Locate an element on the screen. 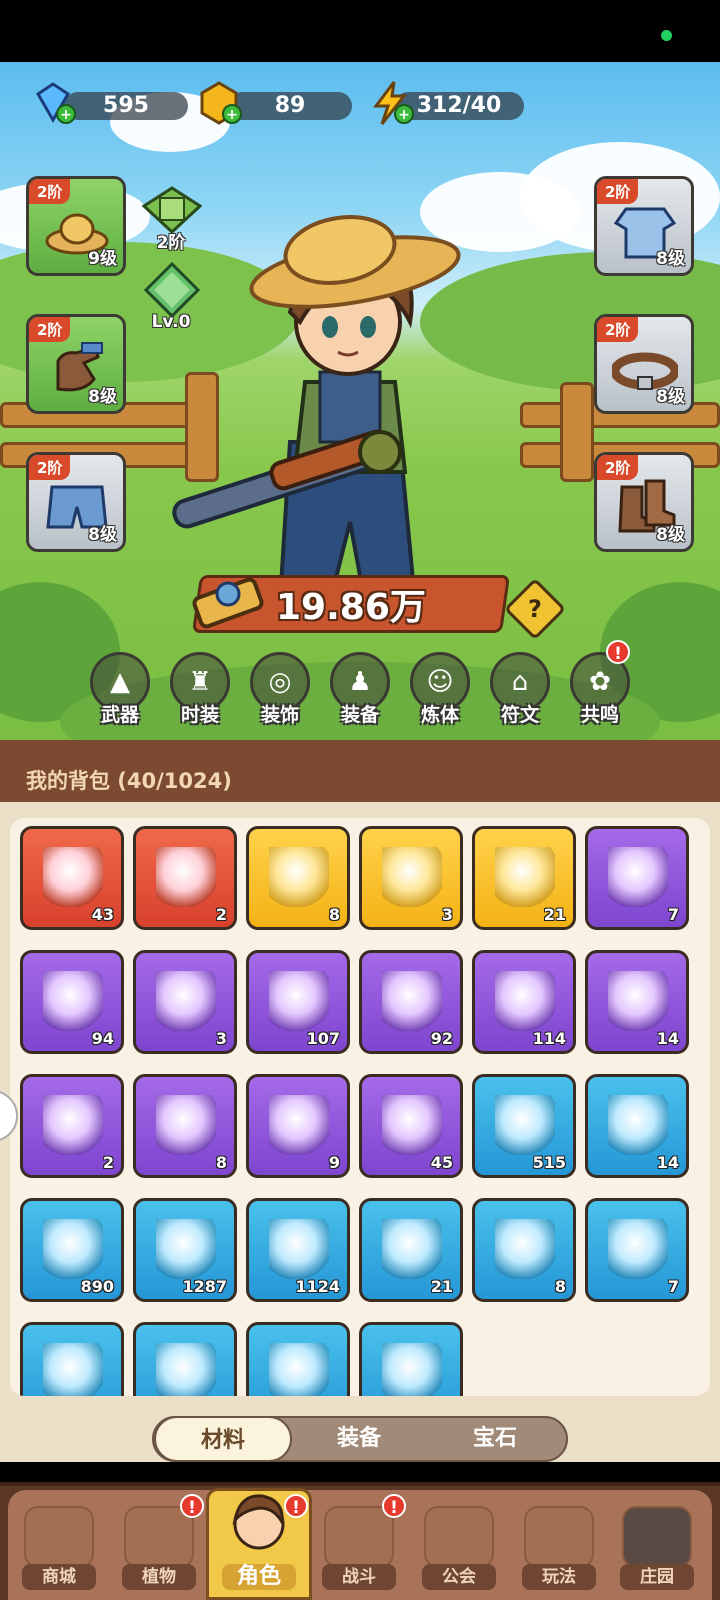 The height and width of the screenshot is (1600, 720). func-label: 装饰 is located at coordinates (279, 715).